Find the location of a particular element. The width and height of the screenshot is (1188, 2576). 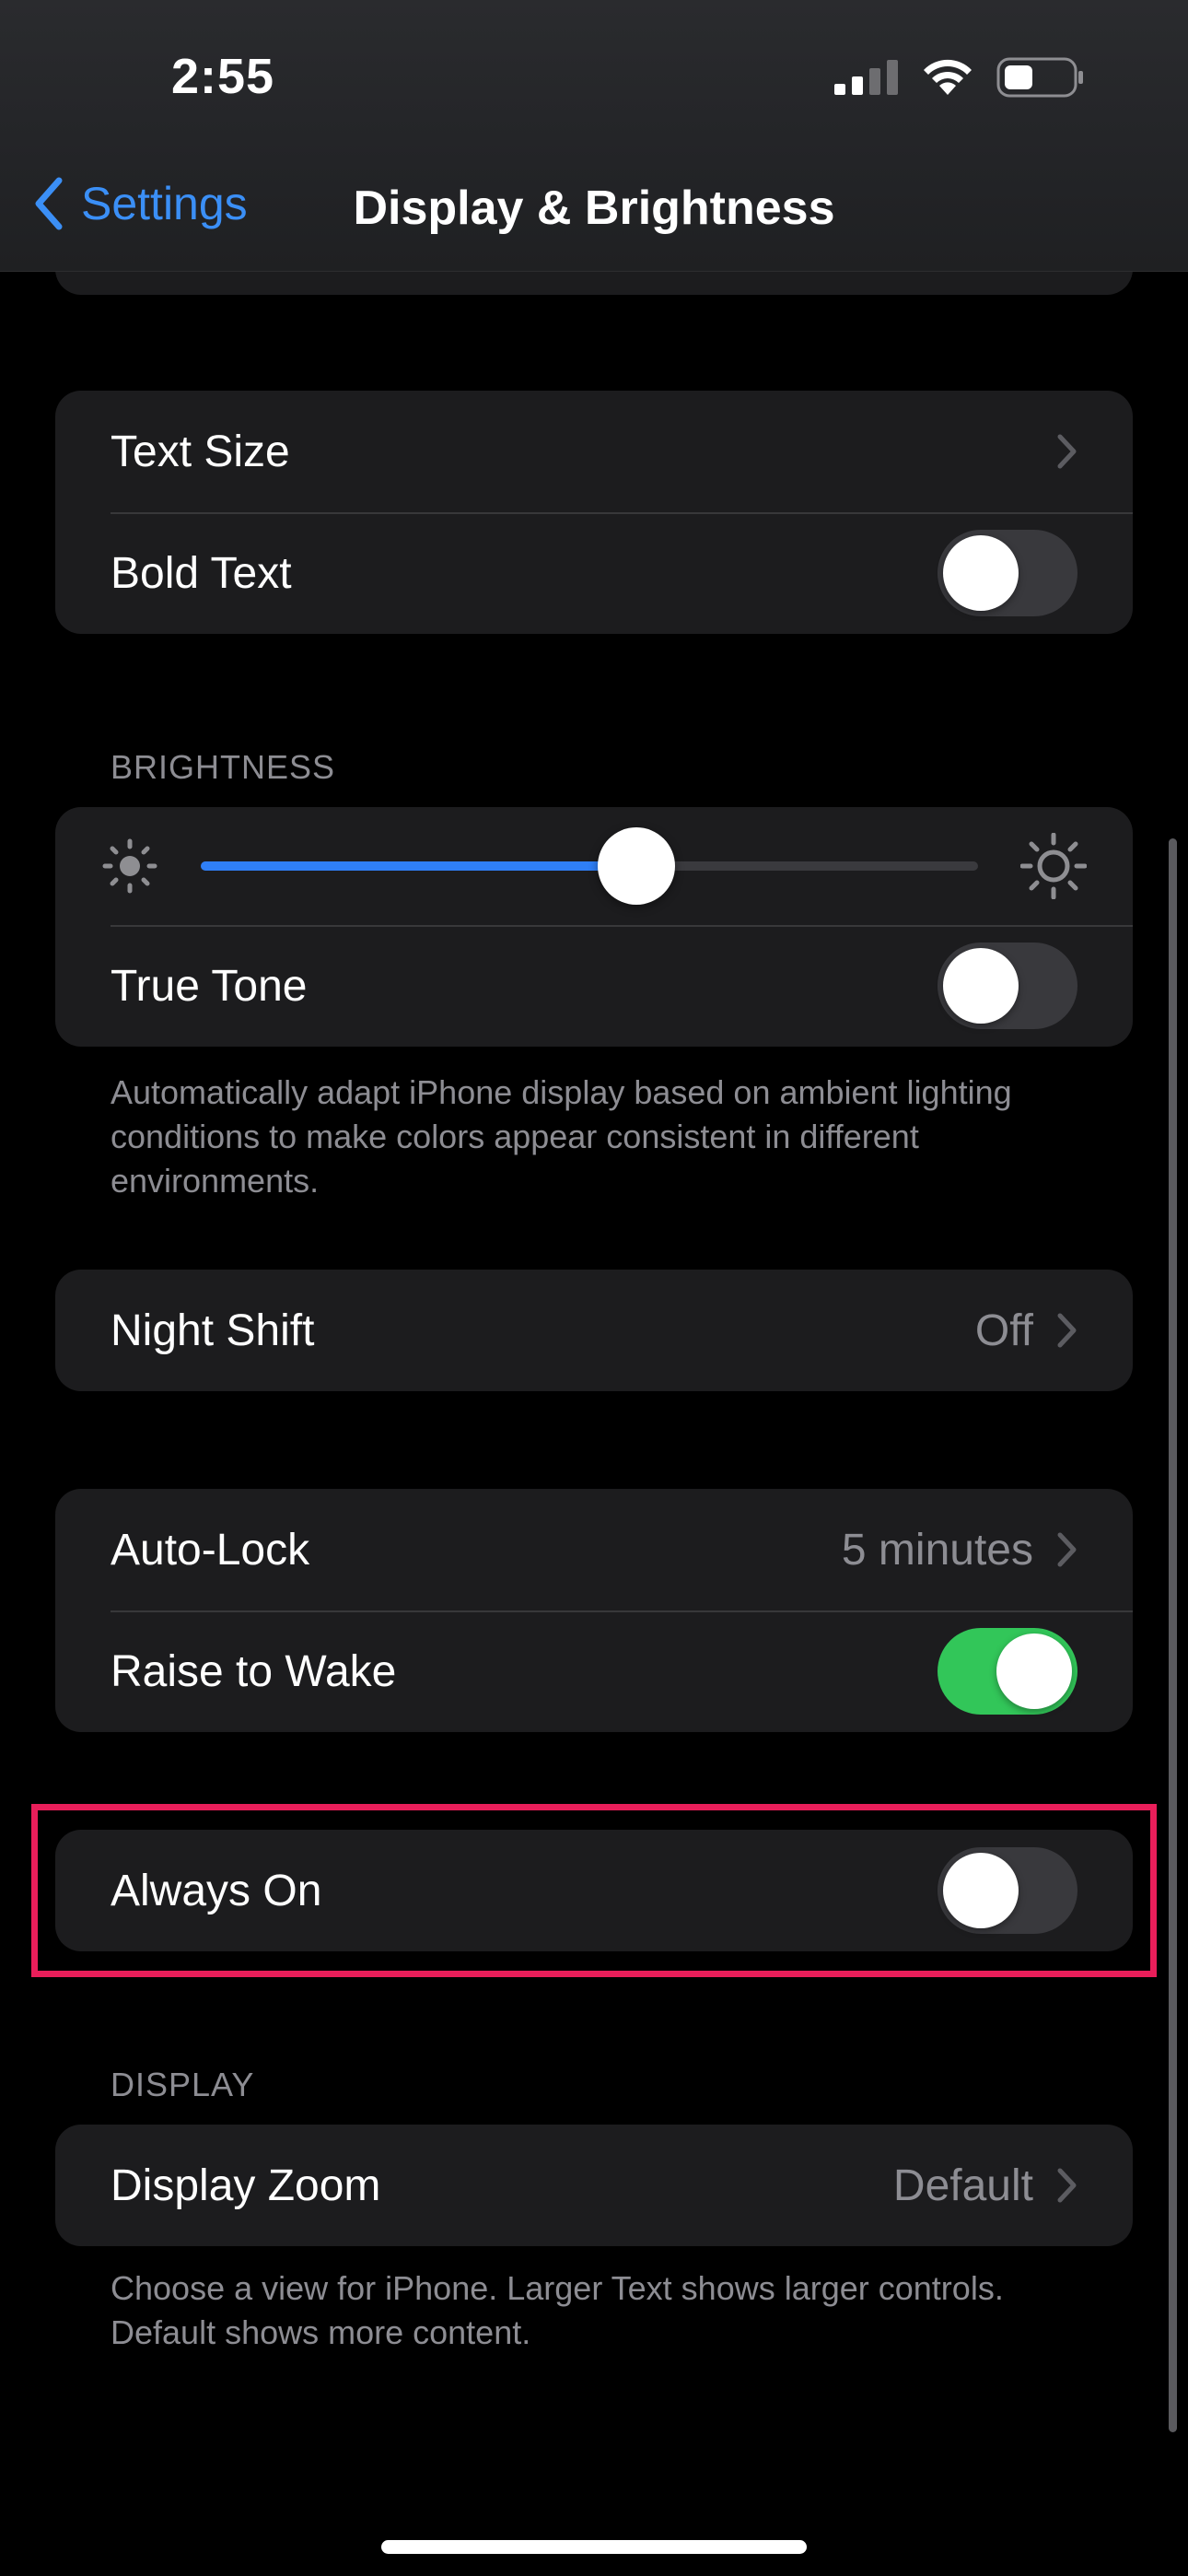

page-title: Display & Brightness is located at coordinates (594, 208).